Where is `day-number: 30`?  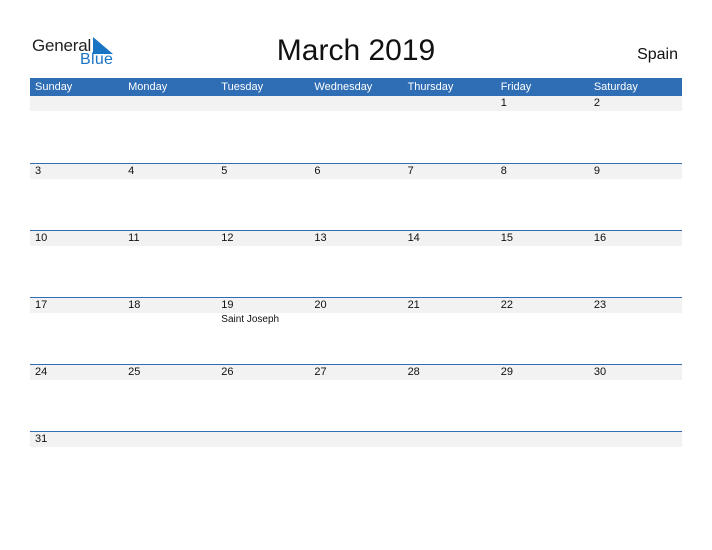
day-number: 30 is located at coordinates (600, 372).